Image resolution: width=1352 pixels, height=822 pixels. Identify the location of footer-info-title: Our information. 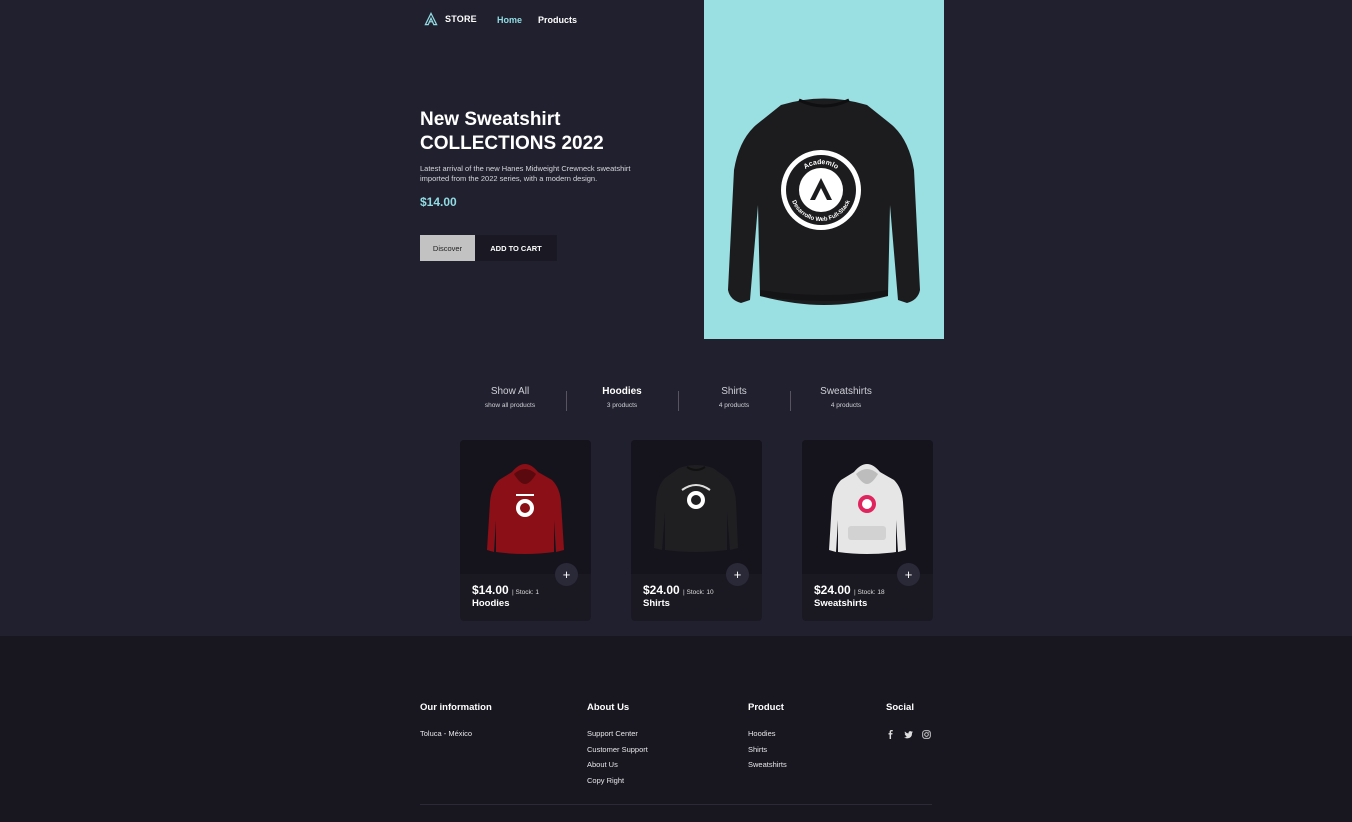
(456, 707).